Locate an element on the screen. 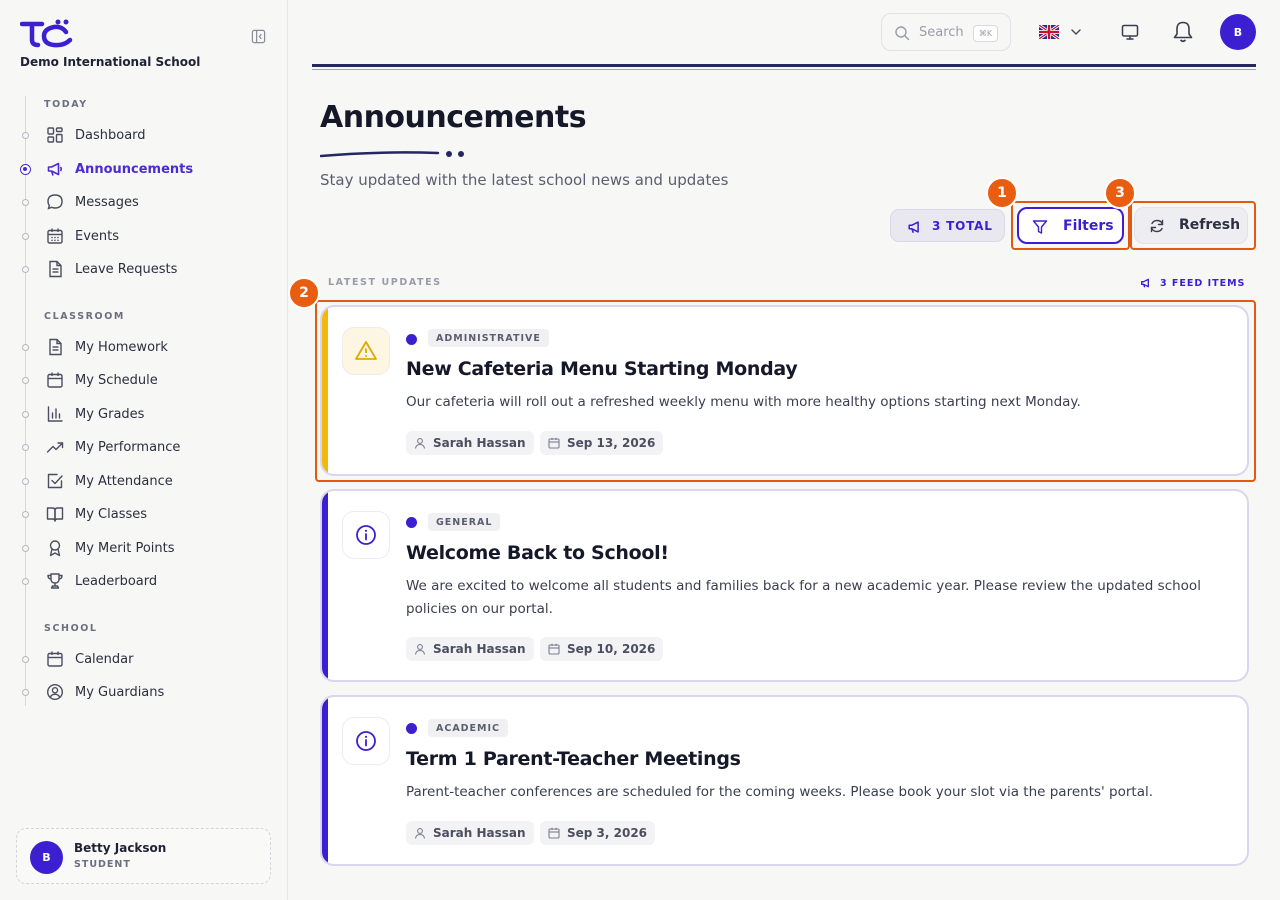 Image resolution: width=1280 pixels, height=900 pixels. sidebar-item-label: My Attendance is located at coordinates (124, 481).